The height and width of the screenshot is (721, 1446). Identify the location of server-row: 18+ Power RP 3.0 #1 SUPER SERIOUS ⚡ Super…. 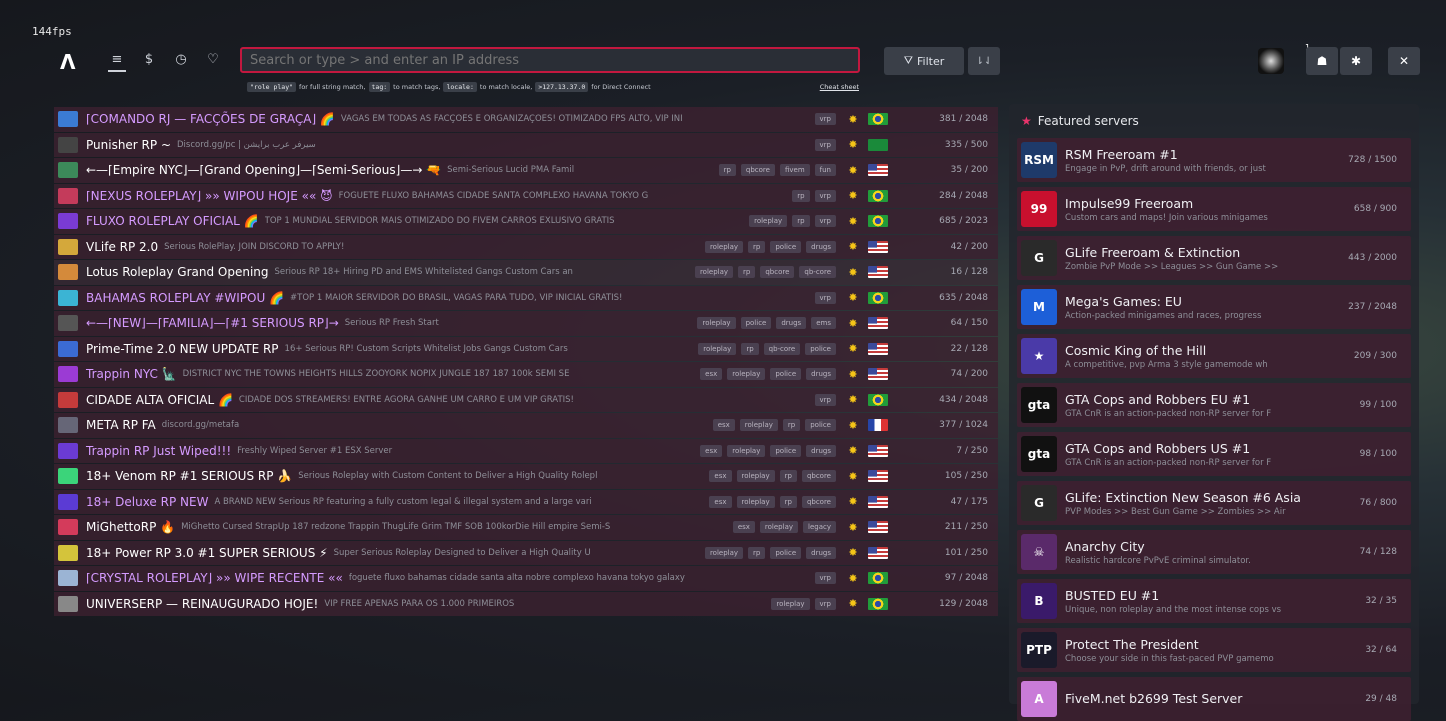
(526, 552).